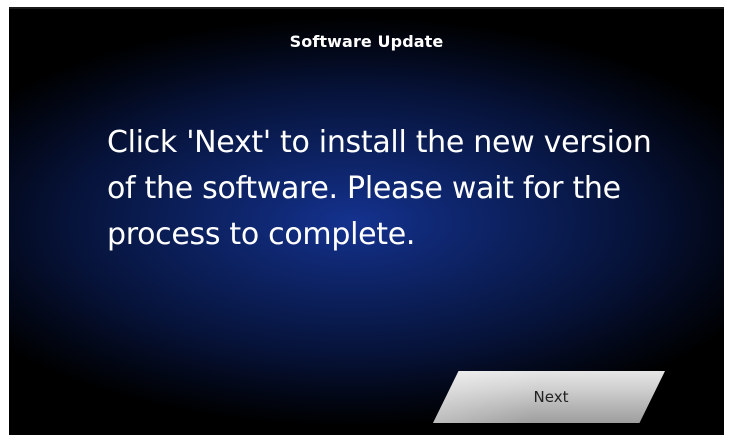  I want to click on next-button-label: Next, so click(551, 397).